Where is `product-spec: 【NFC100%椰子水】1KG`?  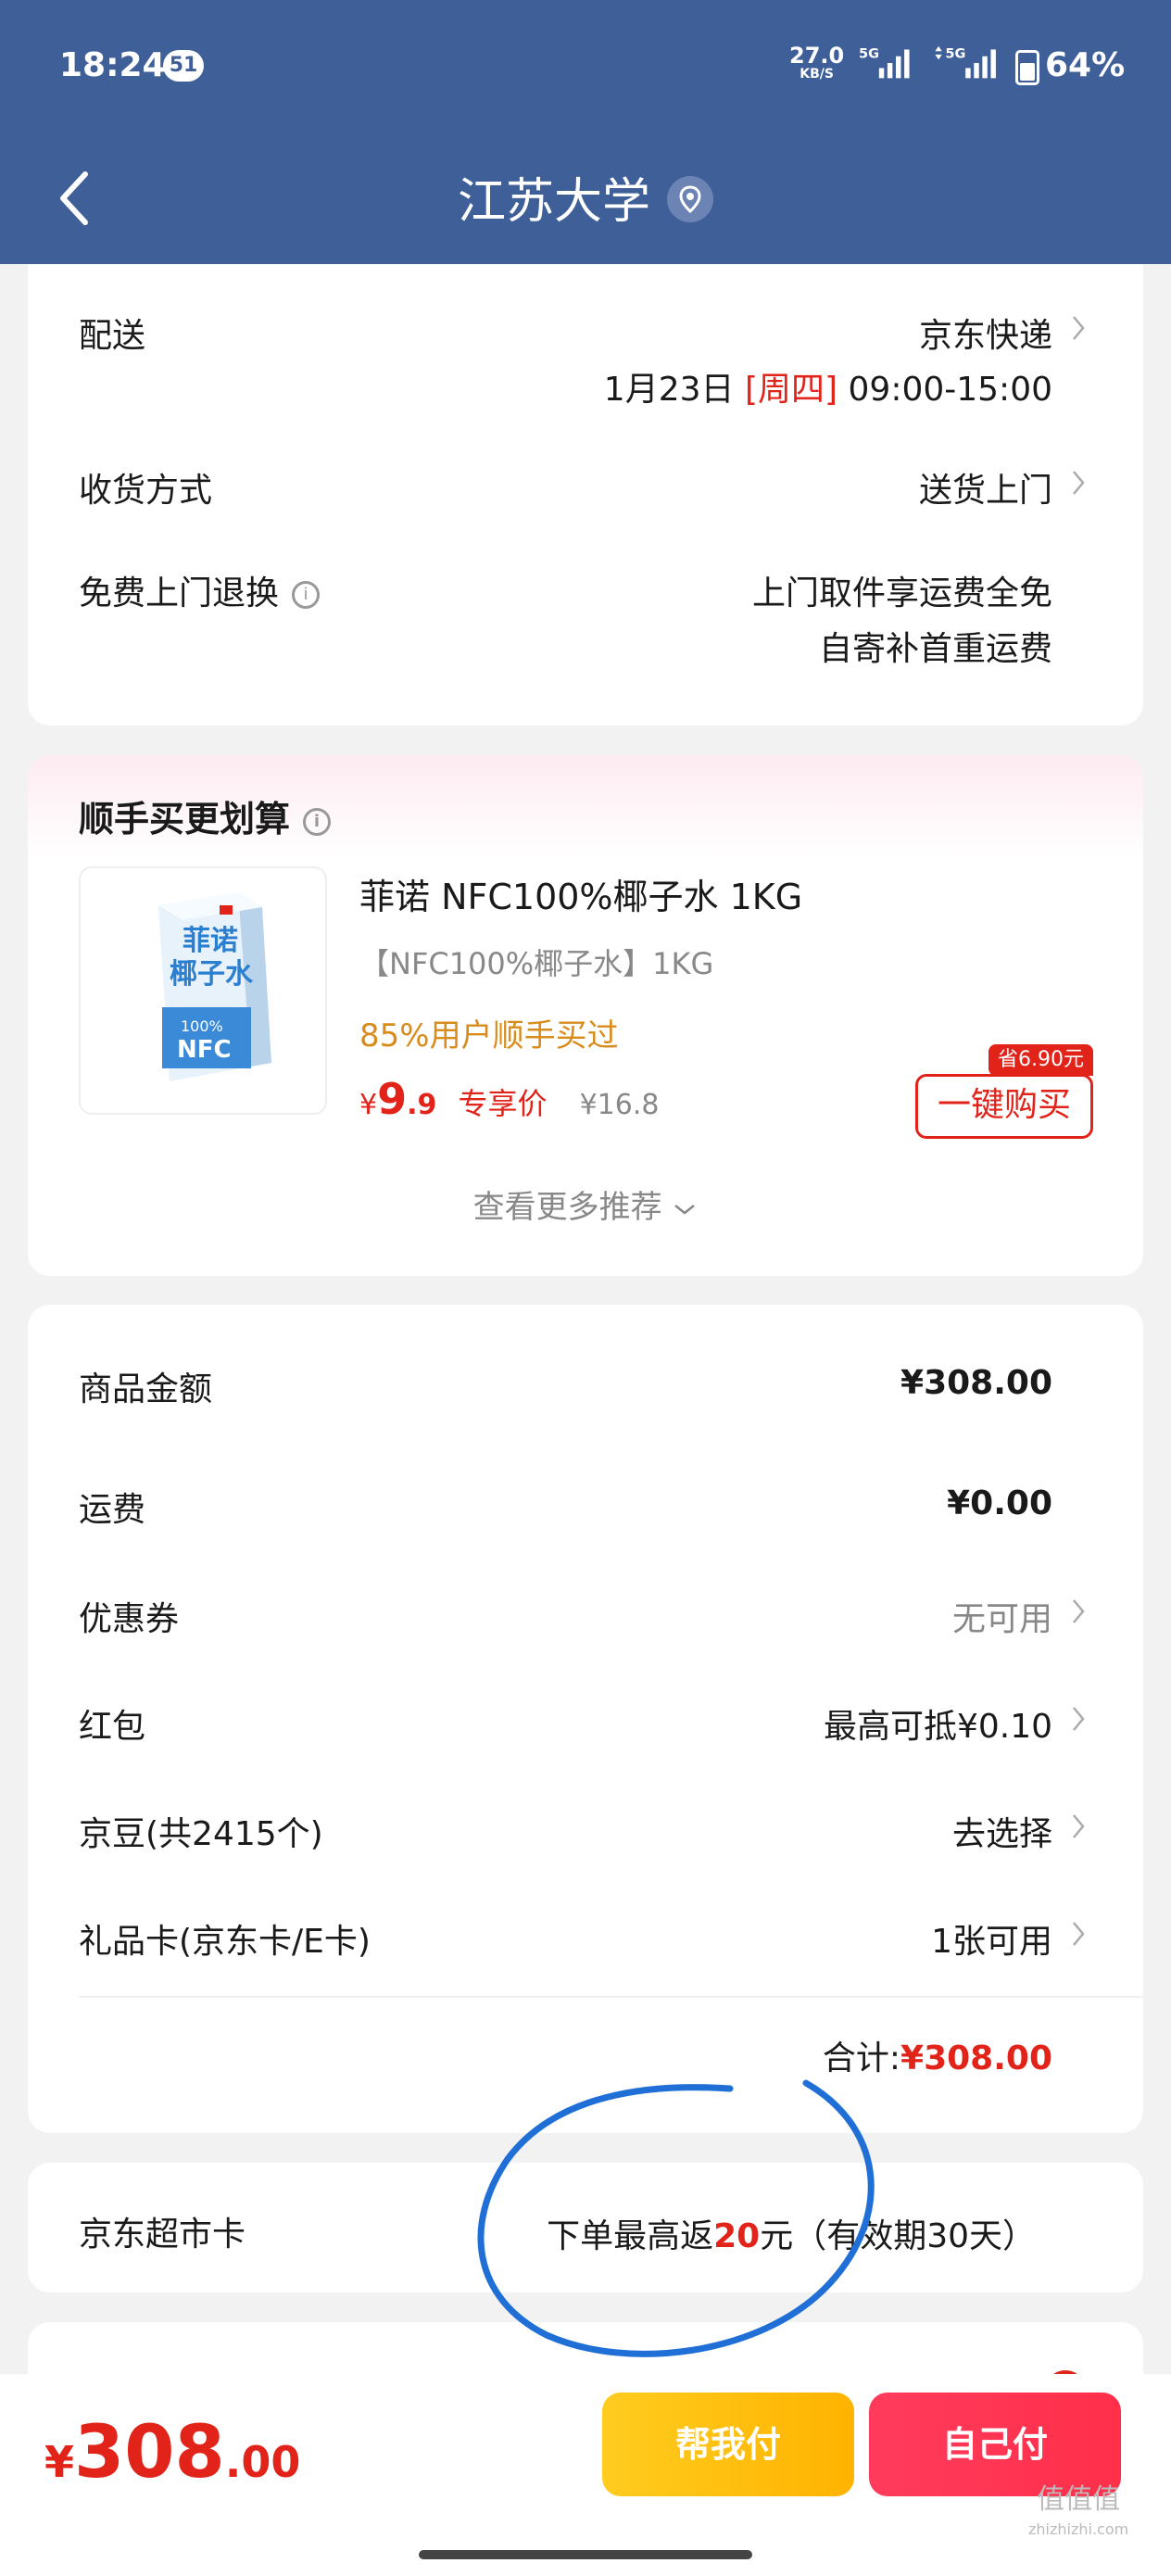
product-spec: 【NFC100%椰子水】1KG is located at coordinates (536, 964).